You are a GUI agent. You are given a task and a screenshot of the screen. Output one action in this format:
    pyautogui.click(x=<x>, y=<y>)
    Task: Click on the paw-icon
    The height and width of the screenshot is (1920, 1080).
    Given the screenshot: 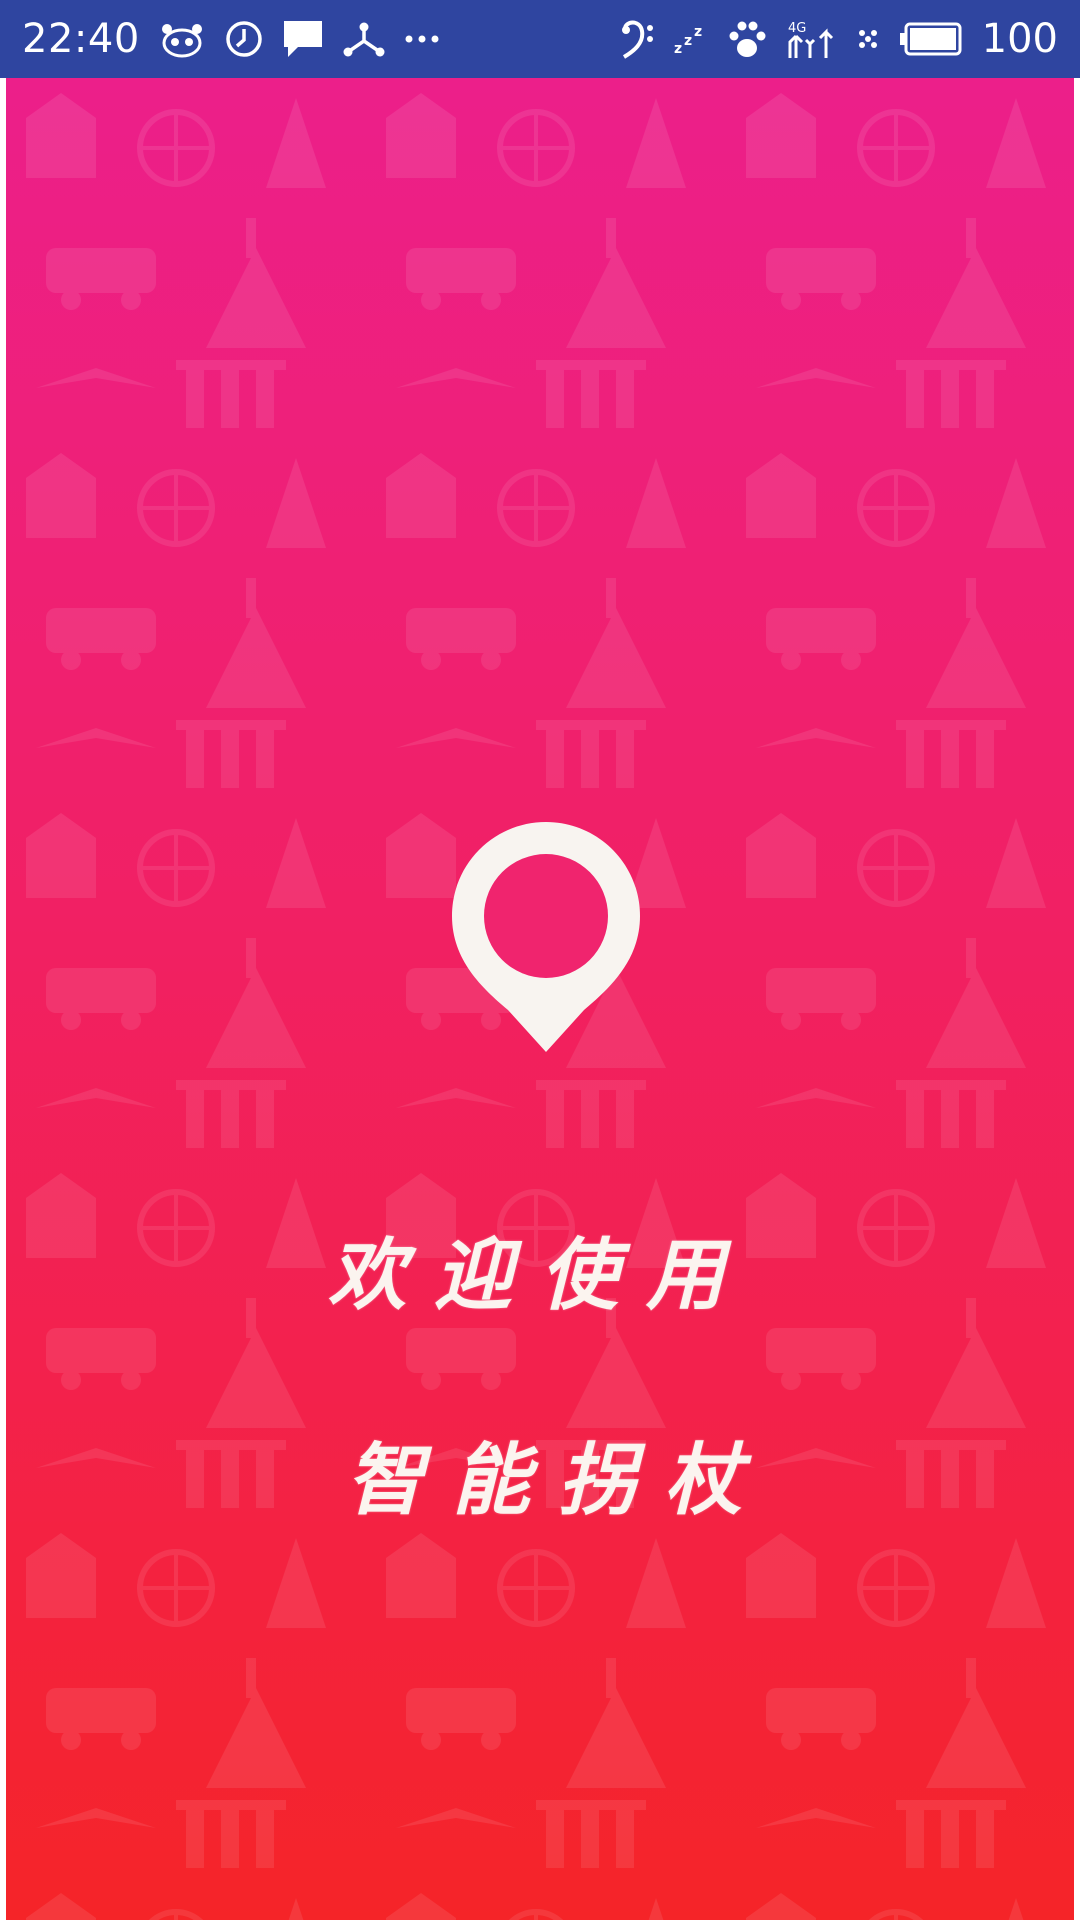 What is the action you would take?
    pyautogui.click(x=747, y=39)
    